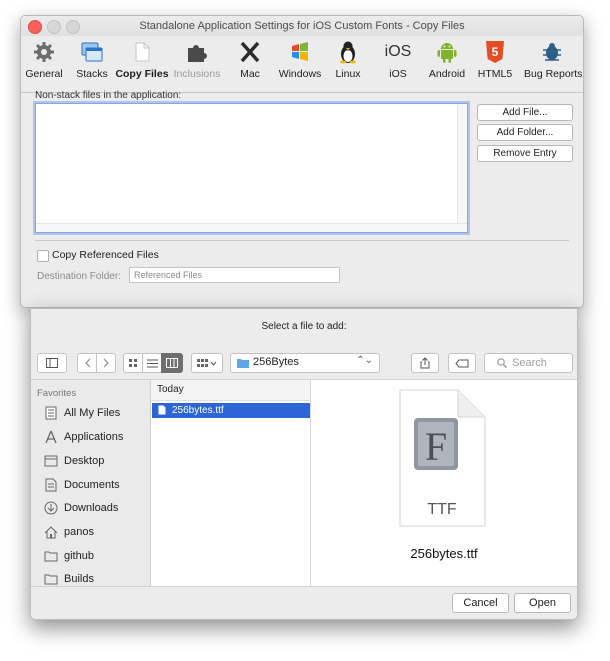  I want to click on svg-text: TTF, so click(442, 509).